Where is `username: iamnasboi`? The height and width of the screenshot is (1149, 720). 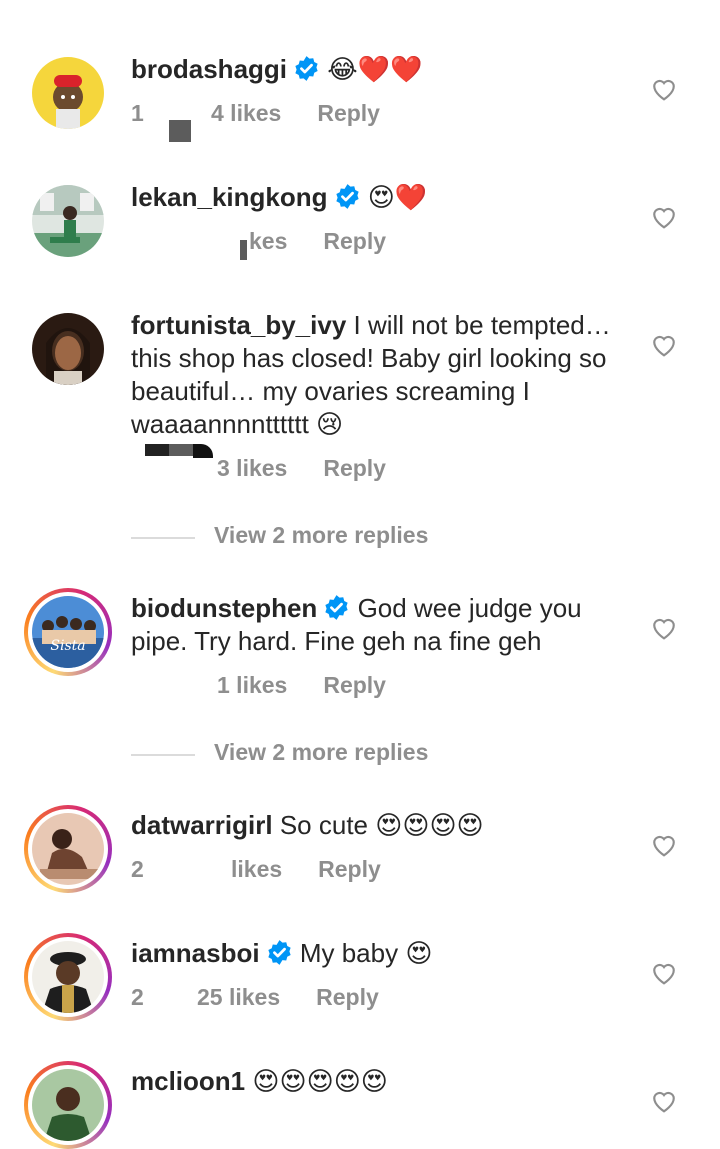
username: iamnasboi is located at coordinates (195, 953).